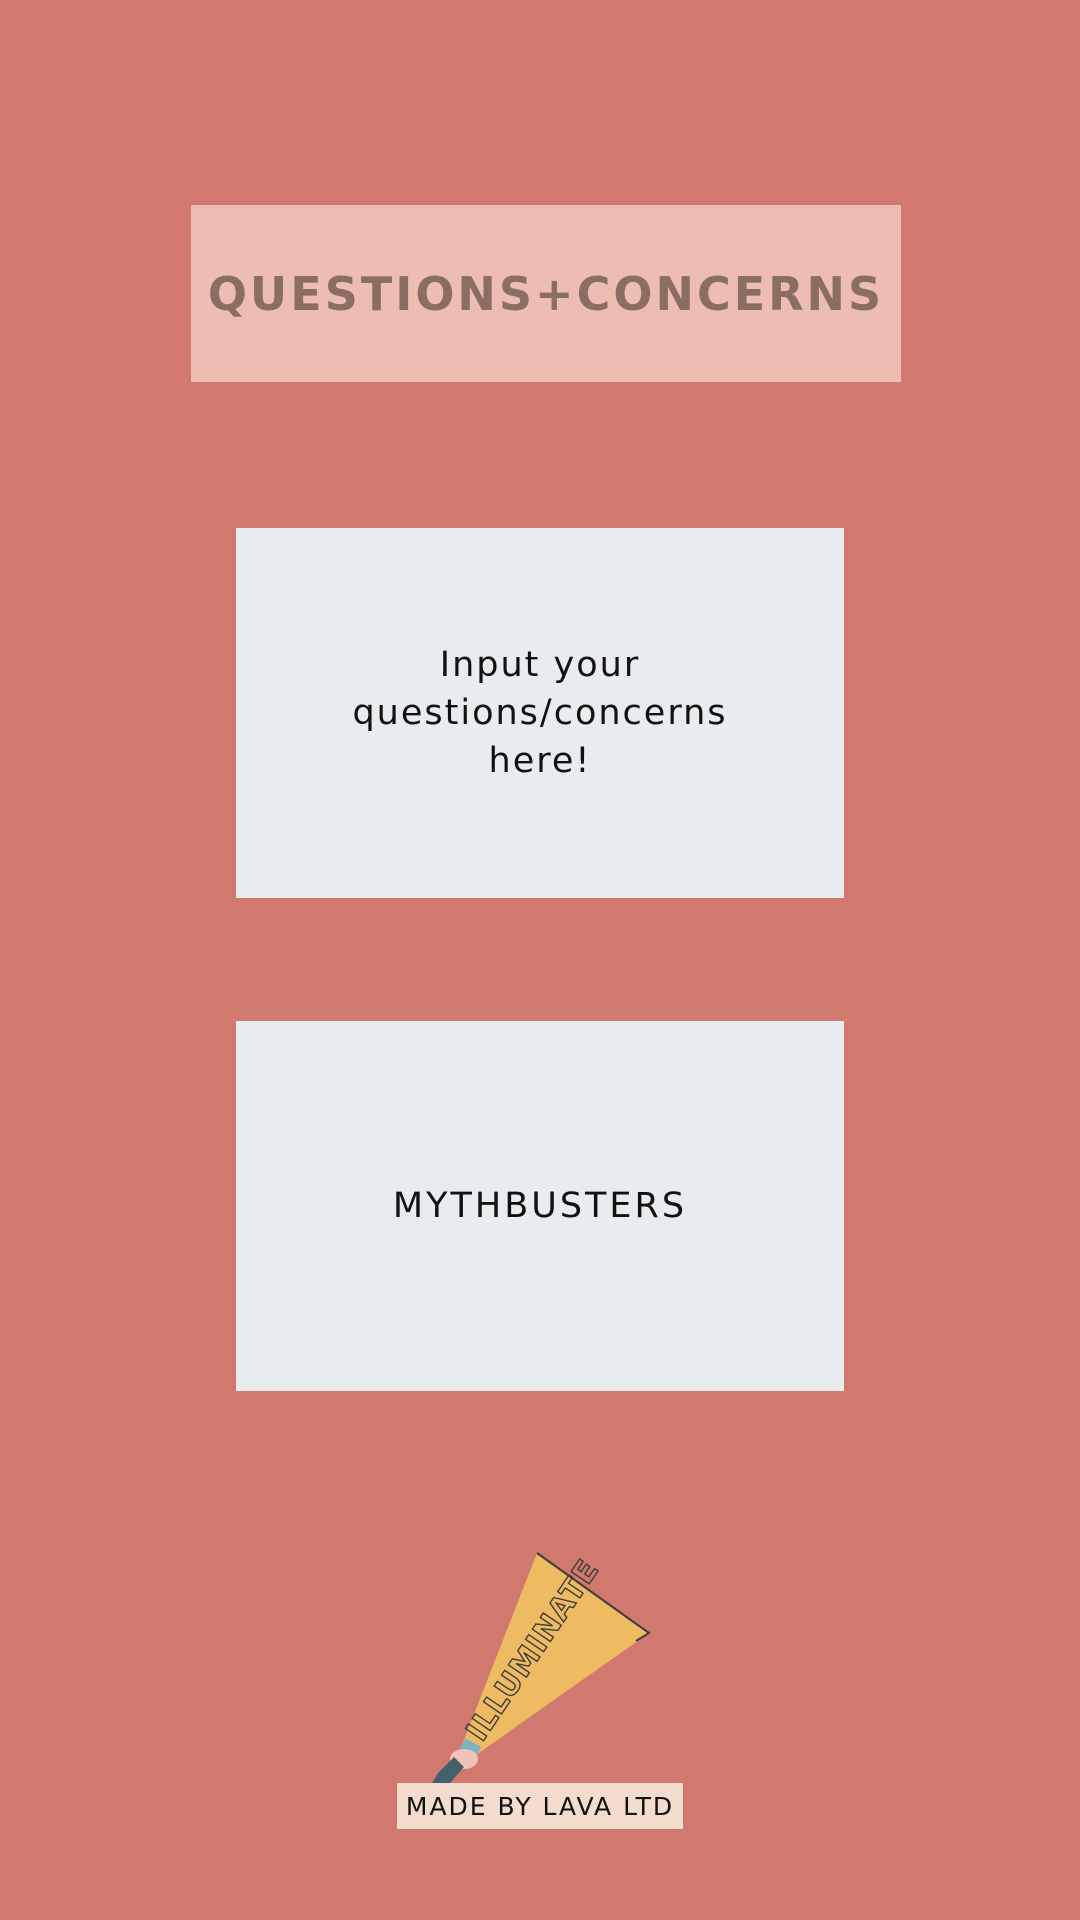 The height and width of the screenshot is (1920, 1080). I want to click on input-questions-card: Input your questions/concerns here!, so click(540, 713).